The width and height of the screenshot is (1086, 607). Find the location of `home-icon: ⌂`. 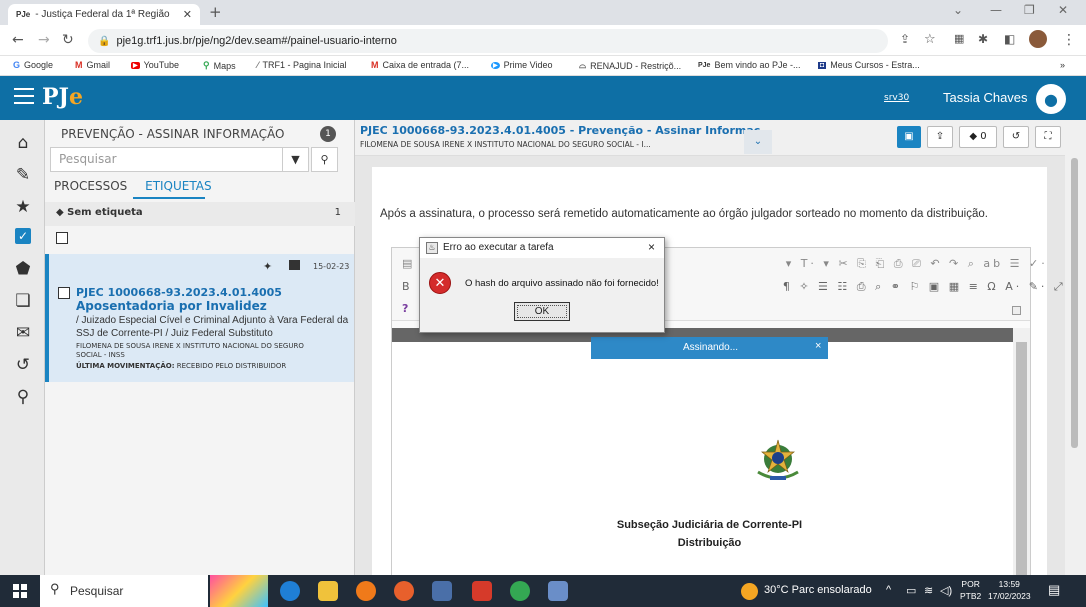

home-icon: ⌂ is located at coordinates (23, 143).